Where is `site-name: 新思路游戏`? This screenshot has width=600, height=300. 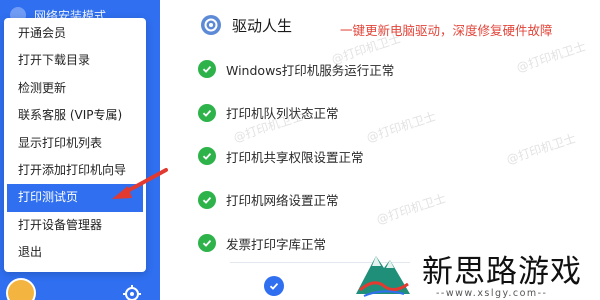
site-name: 新思路游戏 is located at coordinates (502, 272).